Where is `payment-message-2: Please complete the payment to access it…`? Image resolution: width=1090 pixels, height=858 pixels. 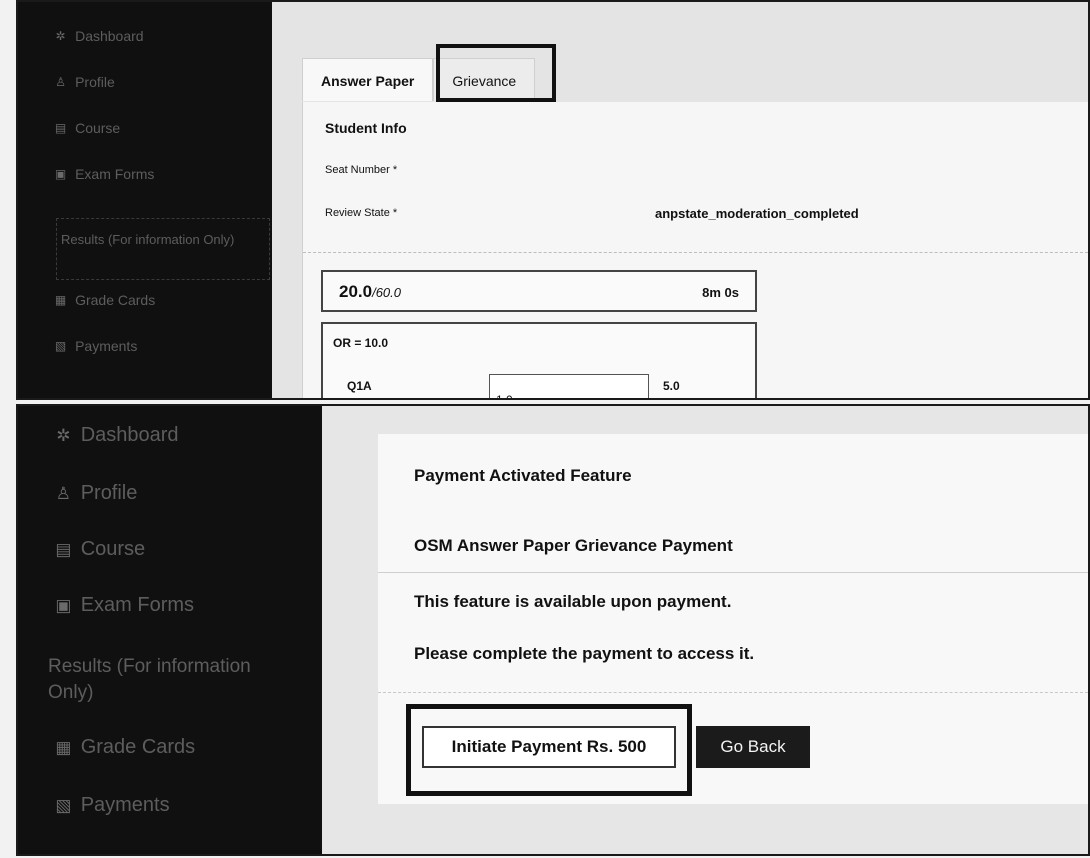
payment-message-2: Please complete the payment to access it… is located at coordinates (584, 653).